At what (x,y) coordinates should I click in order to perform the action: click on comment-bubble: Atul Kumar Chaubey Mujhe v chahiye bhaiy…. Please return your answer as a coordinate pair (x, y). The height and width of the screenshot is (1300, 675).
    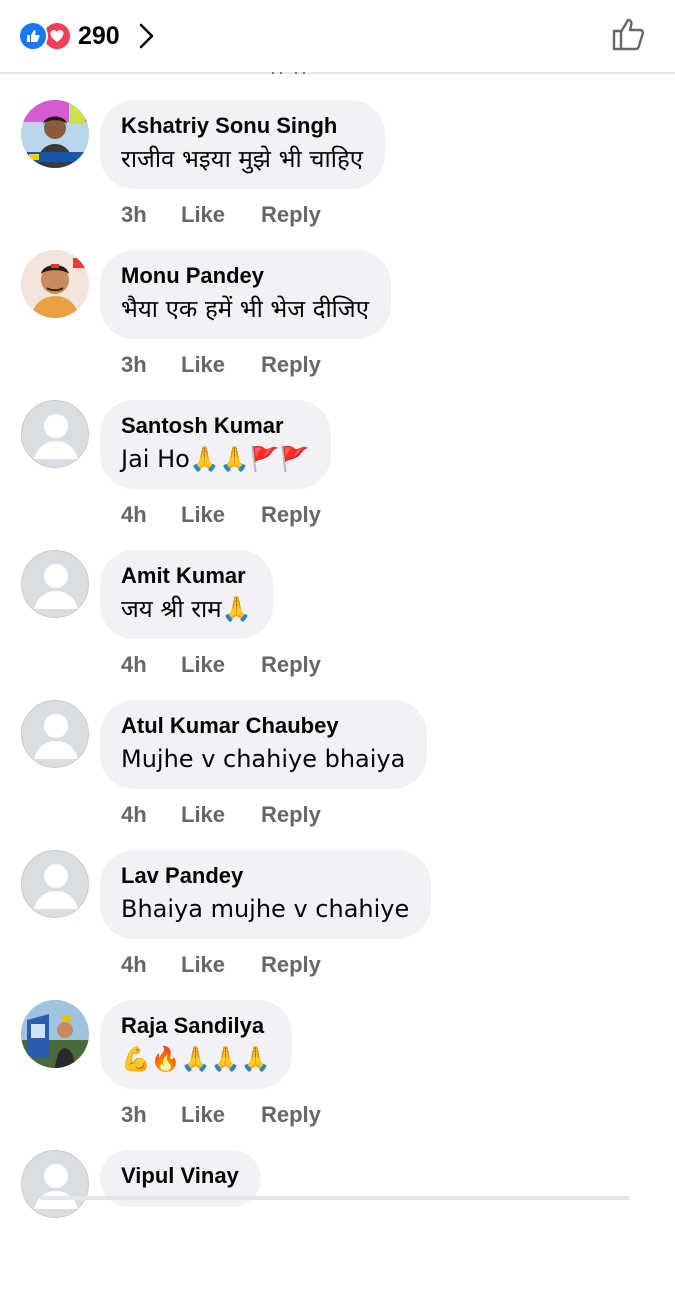
    Looking at the image, I should click on (264, 744).